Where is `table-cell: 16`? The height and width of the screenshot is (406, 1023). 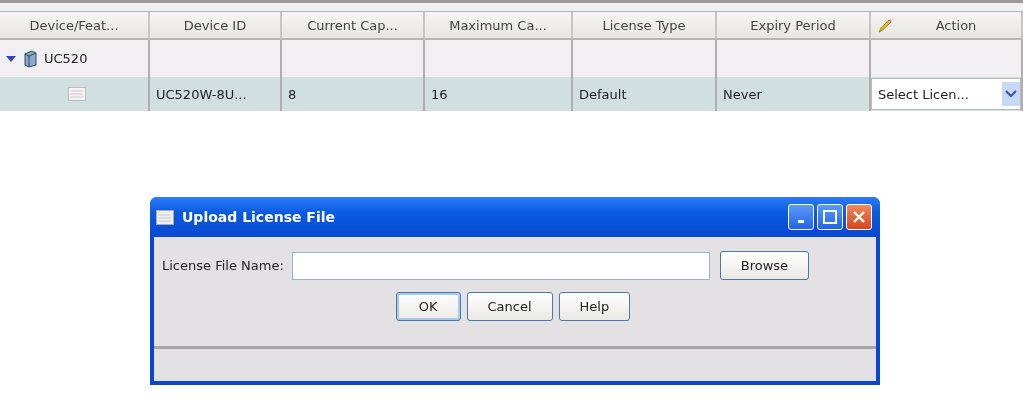 table-cell: 16 is located at coordinates (499, 94).